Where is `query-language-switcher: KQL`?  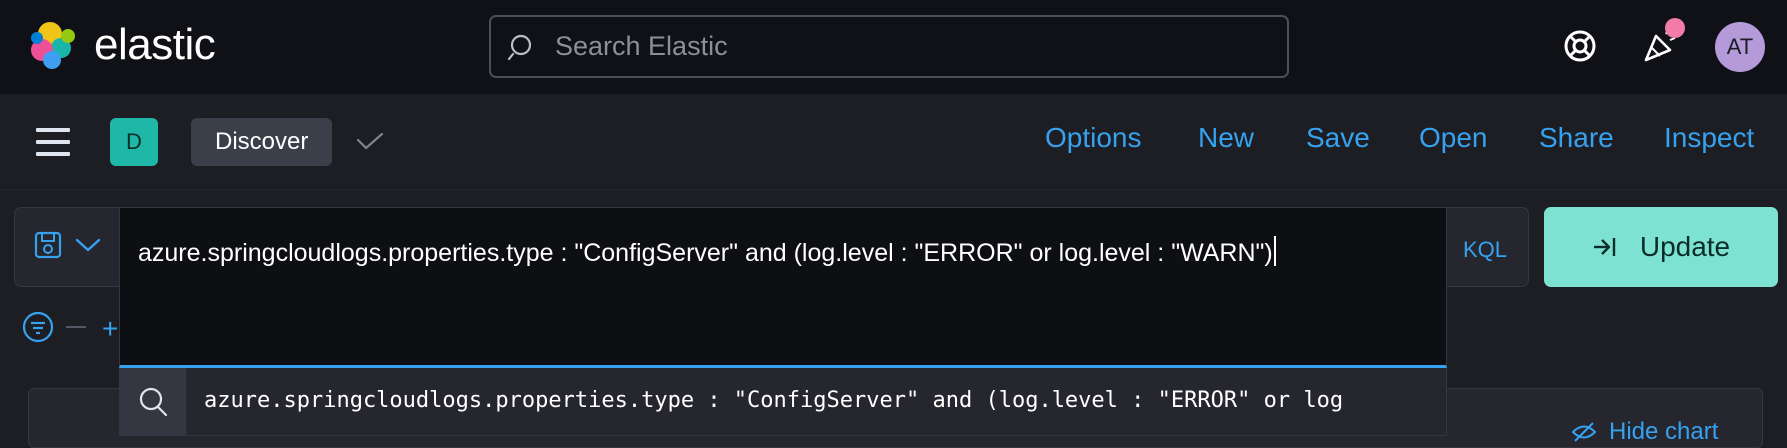
query-language-switcher: KQL is located at coordinates (1485, 250).